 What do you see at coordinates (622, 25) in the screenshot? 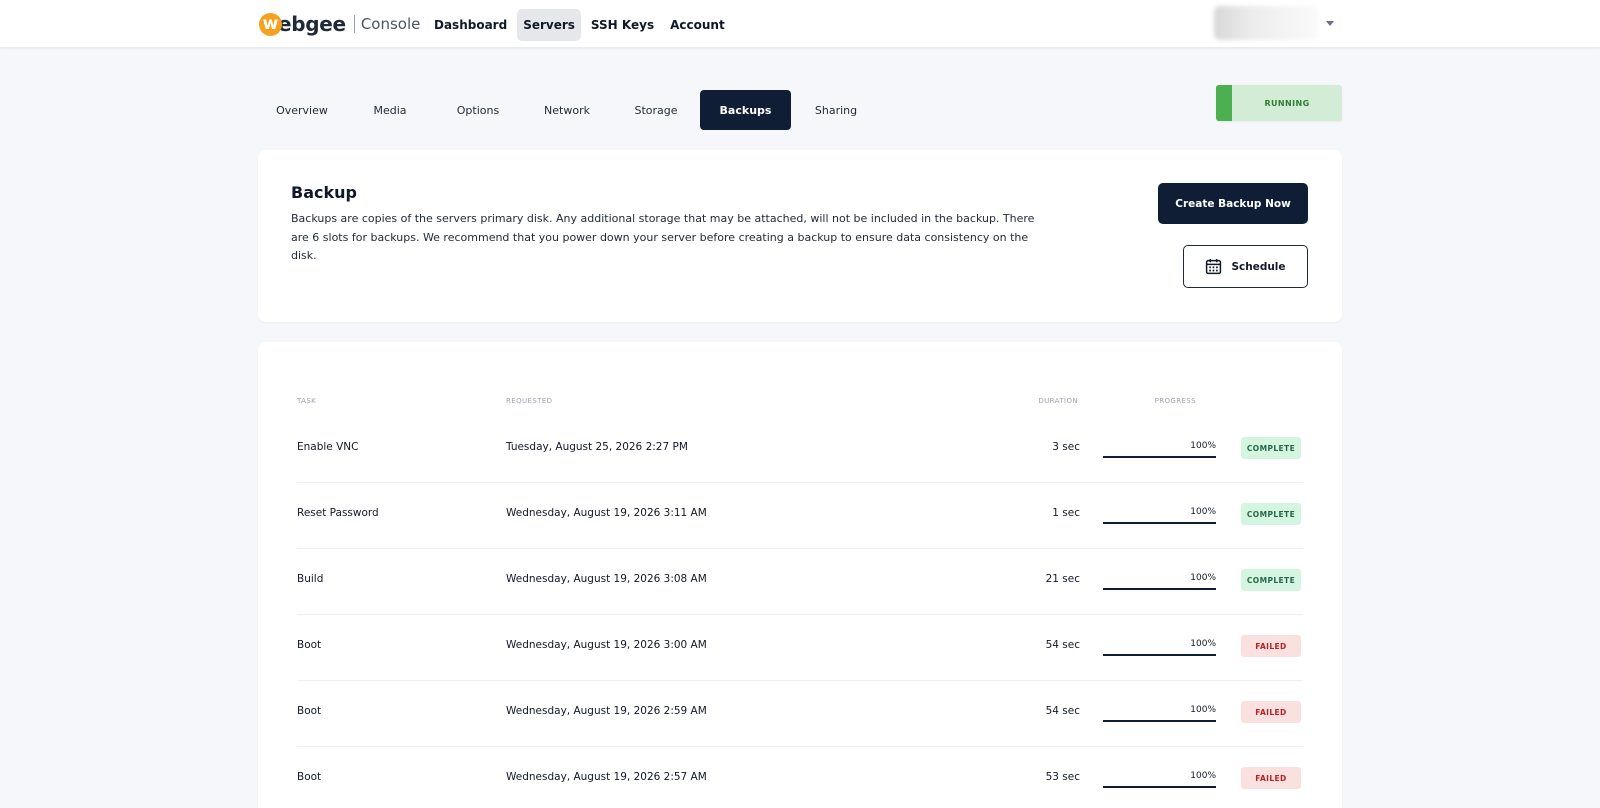
I see `nav-ssh-keys: SSH Keys` at bounding box center [622, 25].